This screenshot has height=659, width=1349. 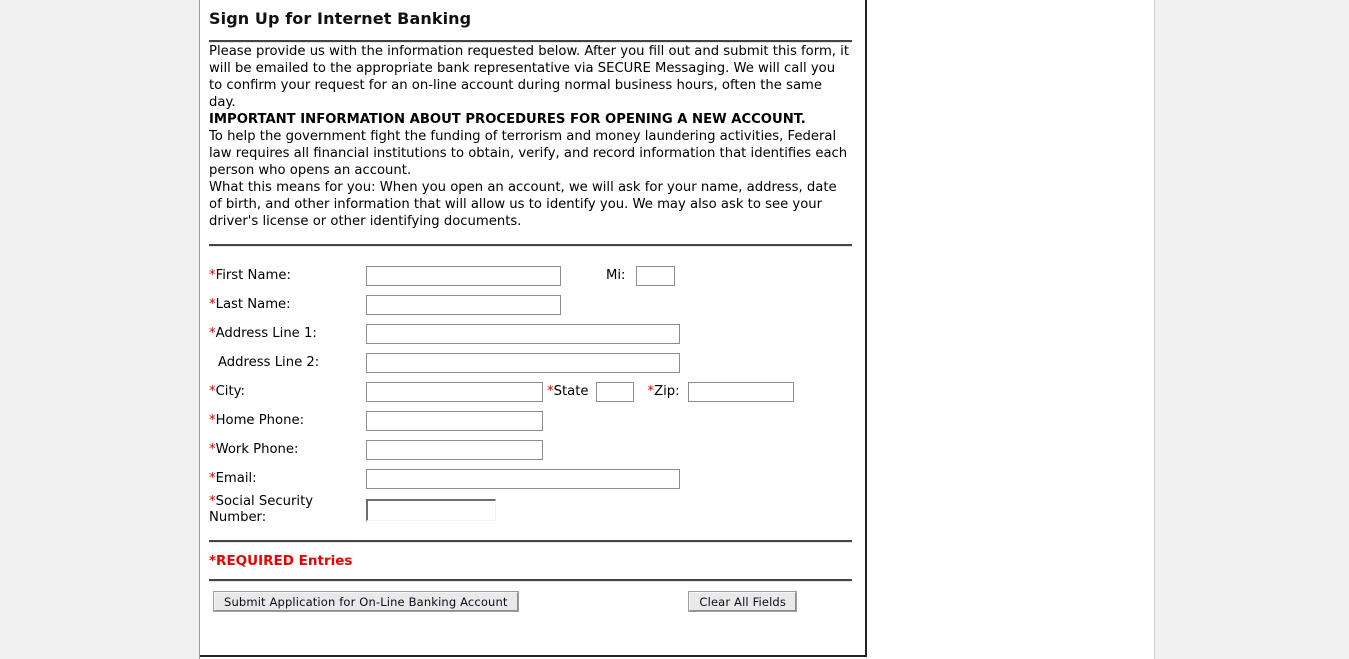 I want to click on label-zip-text: Zip:, so click(x=667, y=391).